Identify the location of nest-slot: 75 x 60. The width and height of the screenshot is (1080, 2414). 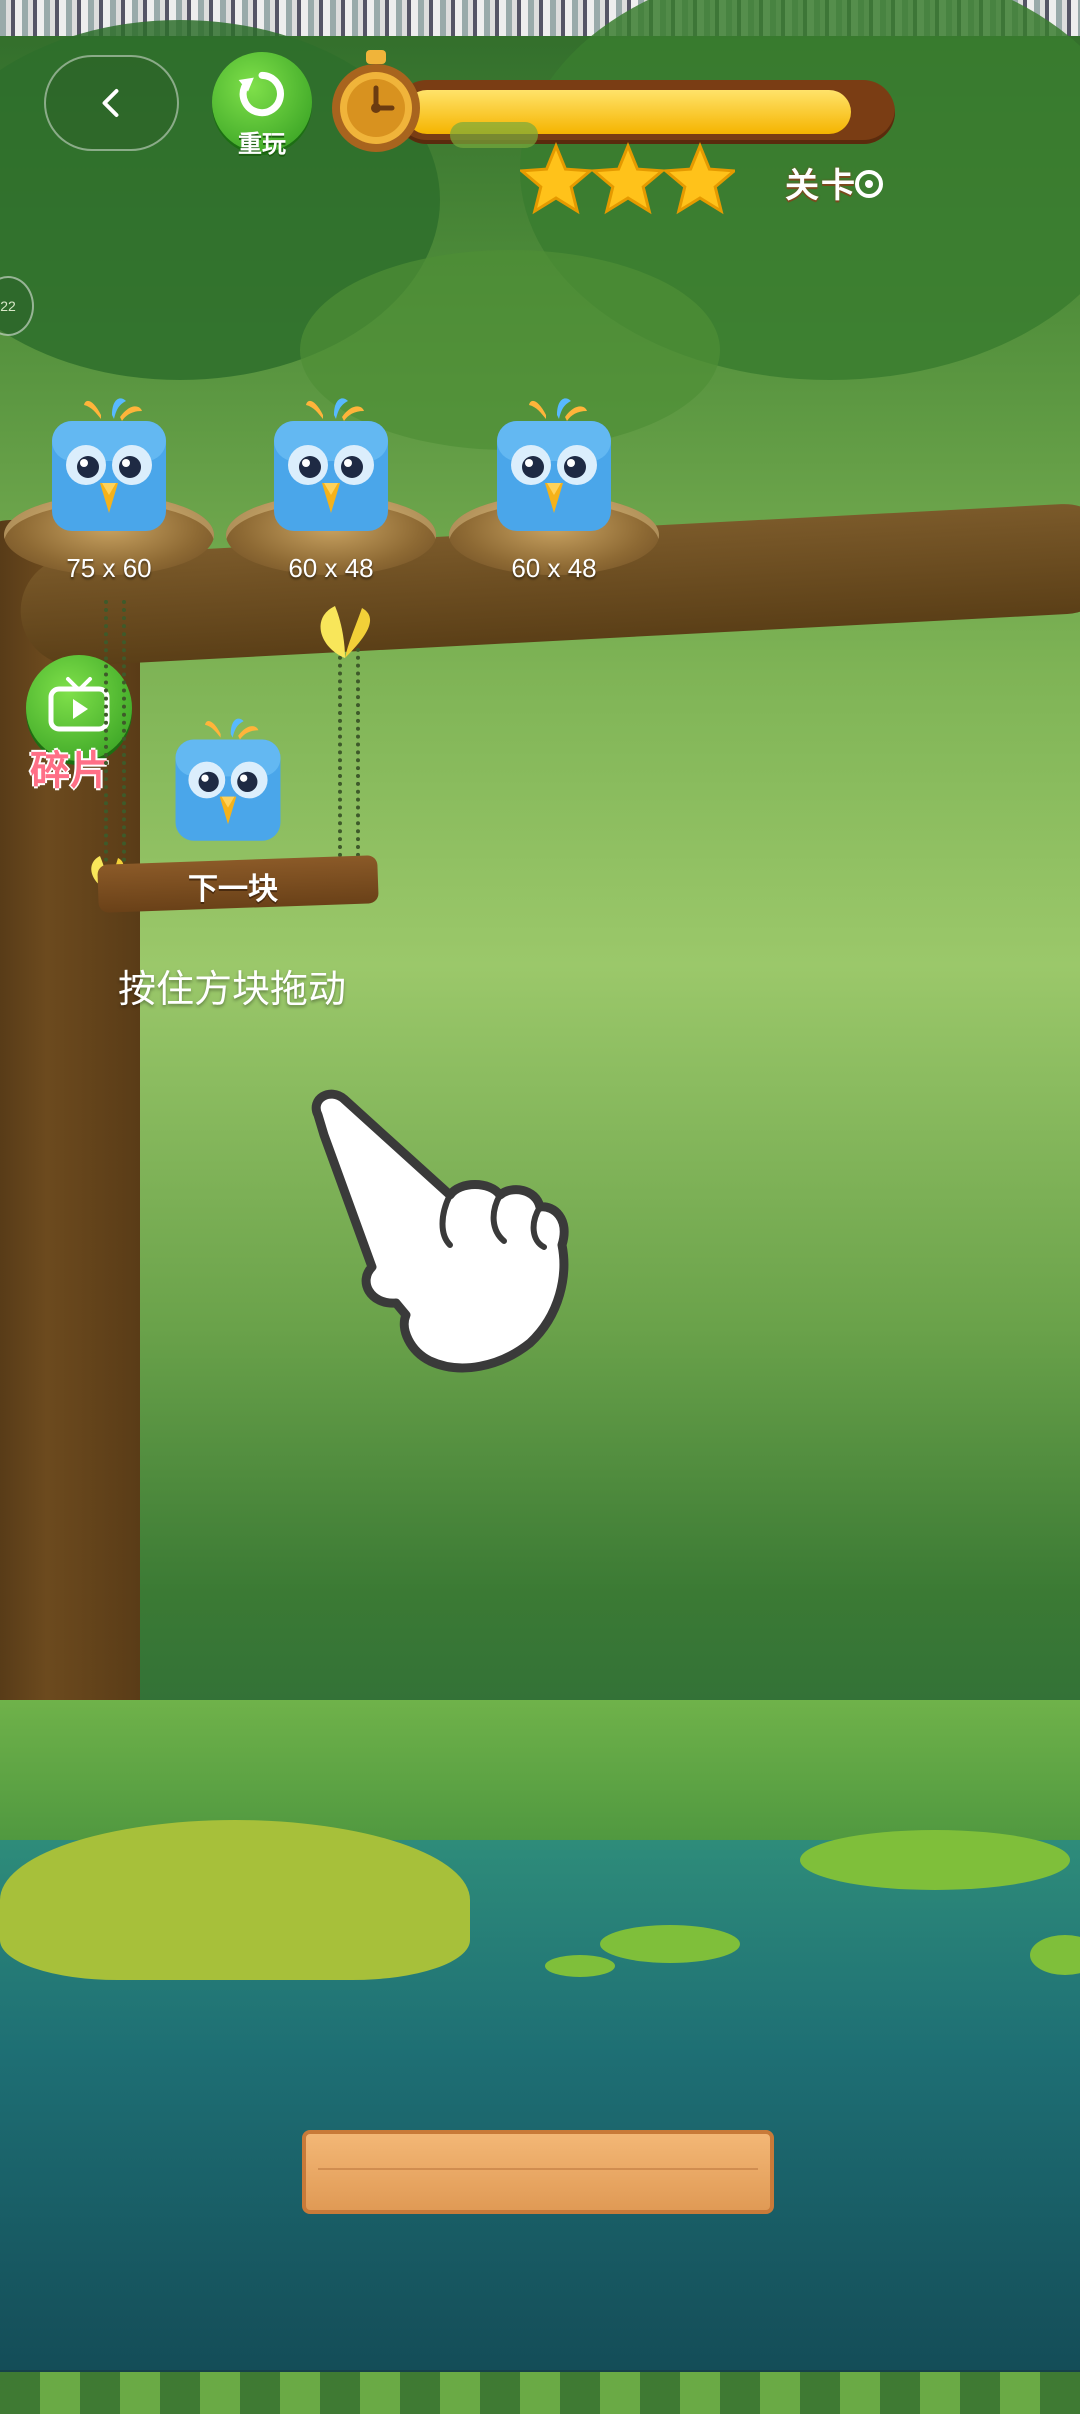
(109, 505).